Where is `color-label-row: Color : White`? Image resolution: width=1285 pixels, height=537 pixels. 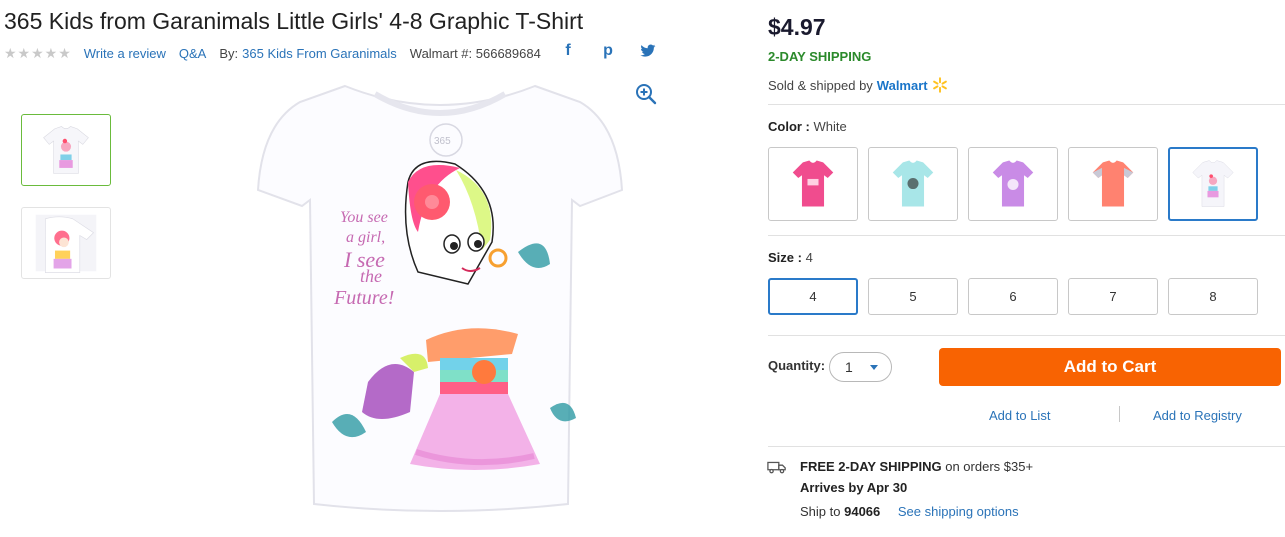 color-label-row: Color : White is located at coordinates (807, 126).